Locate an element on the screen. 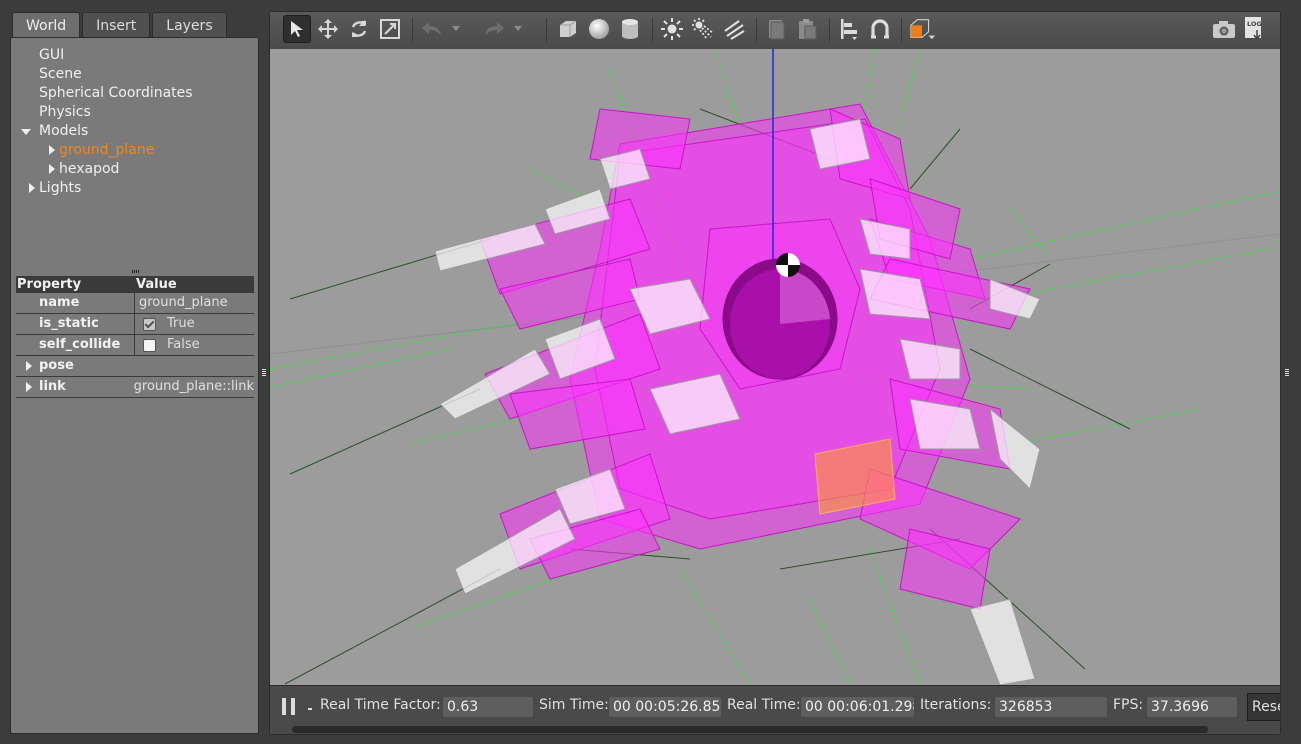 This screenshot has width=1301, height=744. panel-splitter-handle is located at coordinates (136, 271).